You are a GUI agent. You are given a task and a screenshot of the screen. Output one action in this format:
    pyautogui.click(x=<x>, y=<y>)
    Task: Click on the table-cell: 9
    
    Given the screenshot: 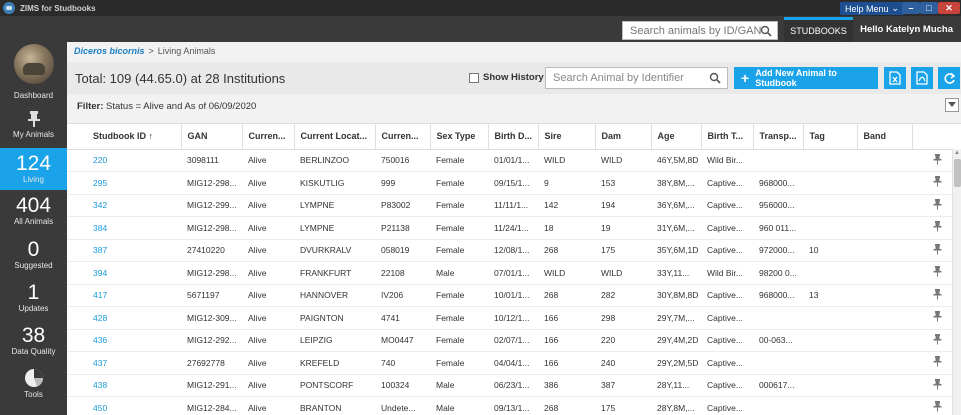 What is the action you would take?
    pyautogui.click(x=566, y=183)
    